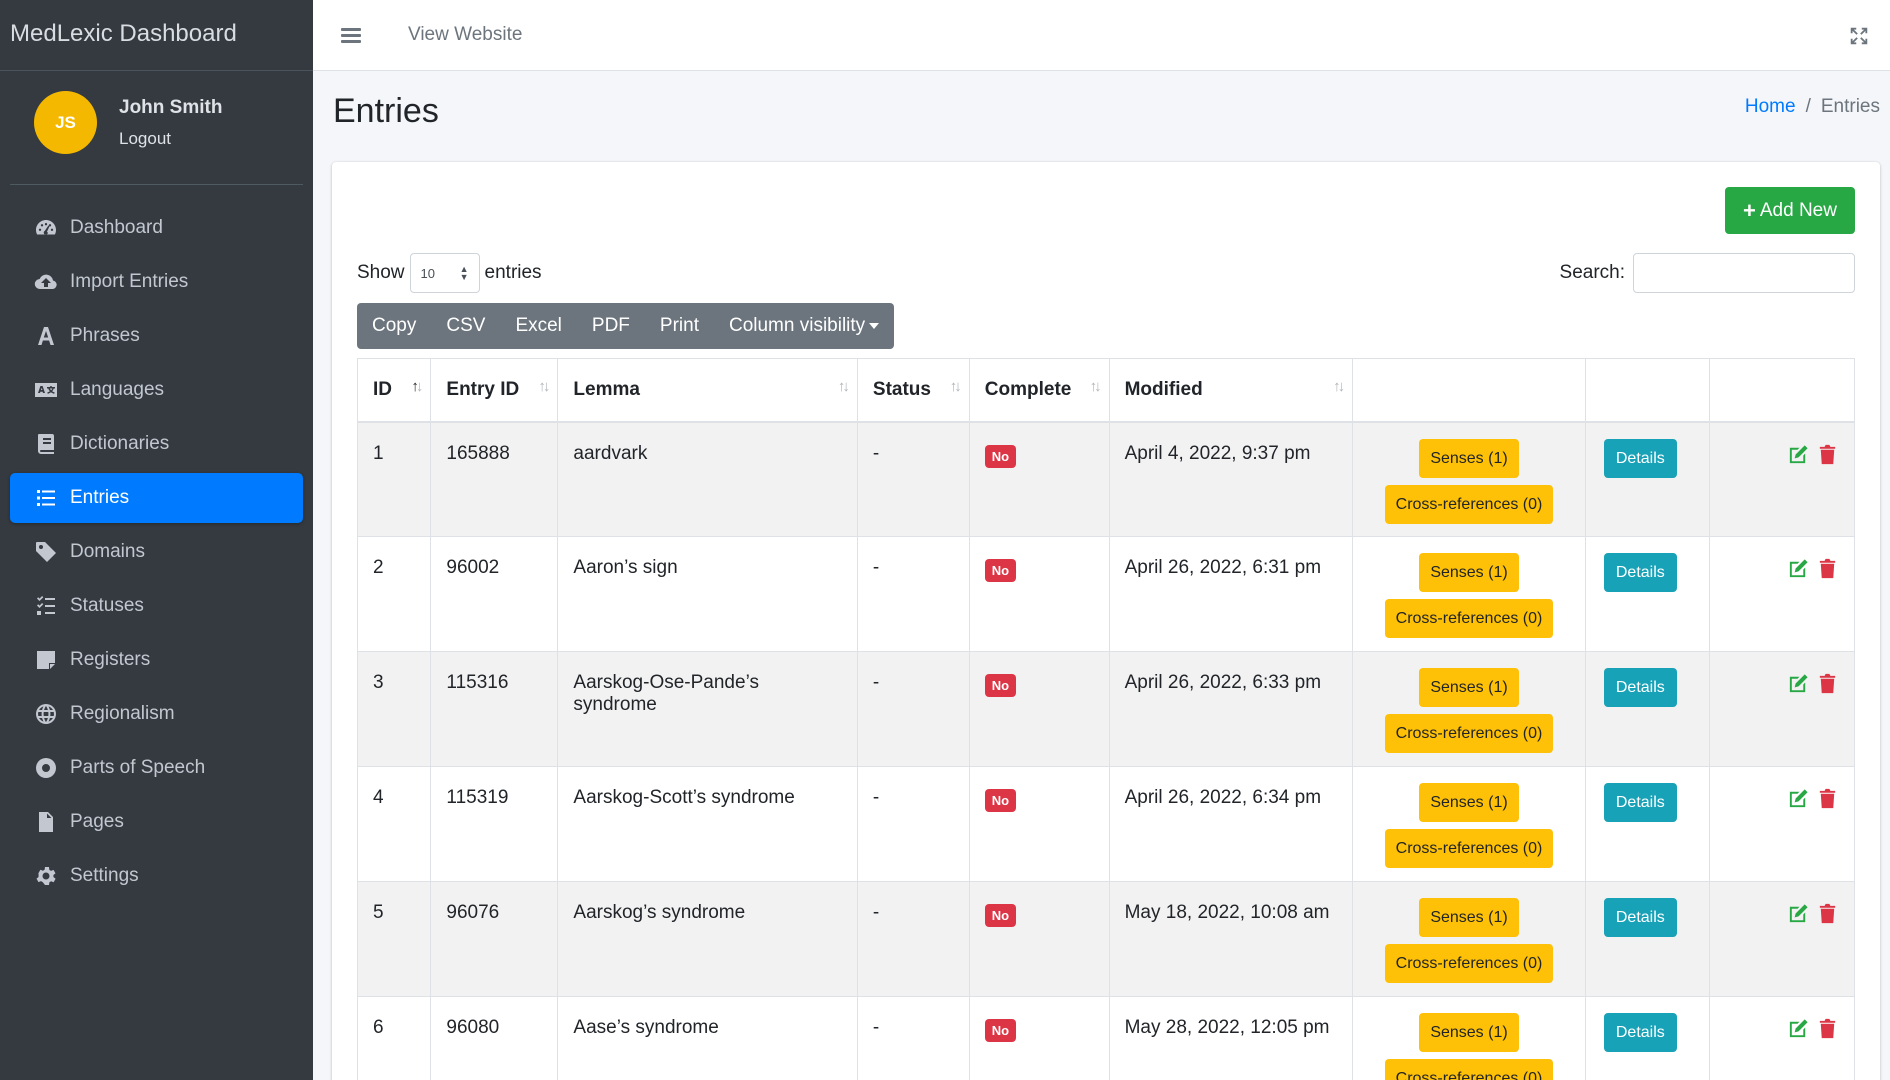 Image resolution: width=1890 pixels, height=1080 pixels. Describe the element at coordinates (679, 326) in the screenshot. I see `print-export-button: Print` at that location.